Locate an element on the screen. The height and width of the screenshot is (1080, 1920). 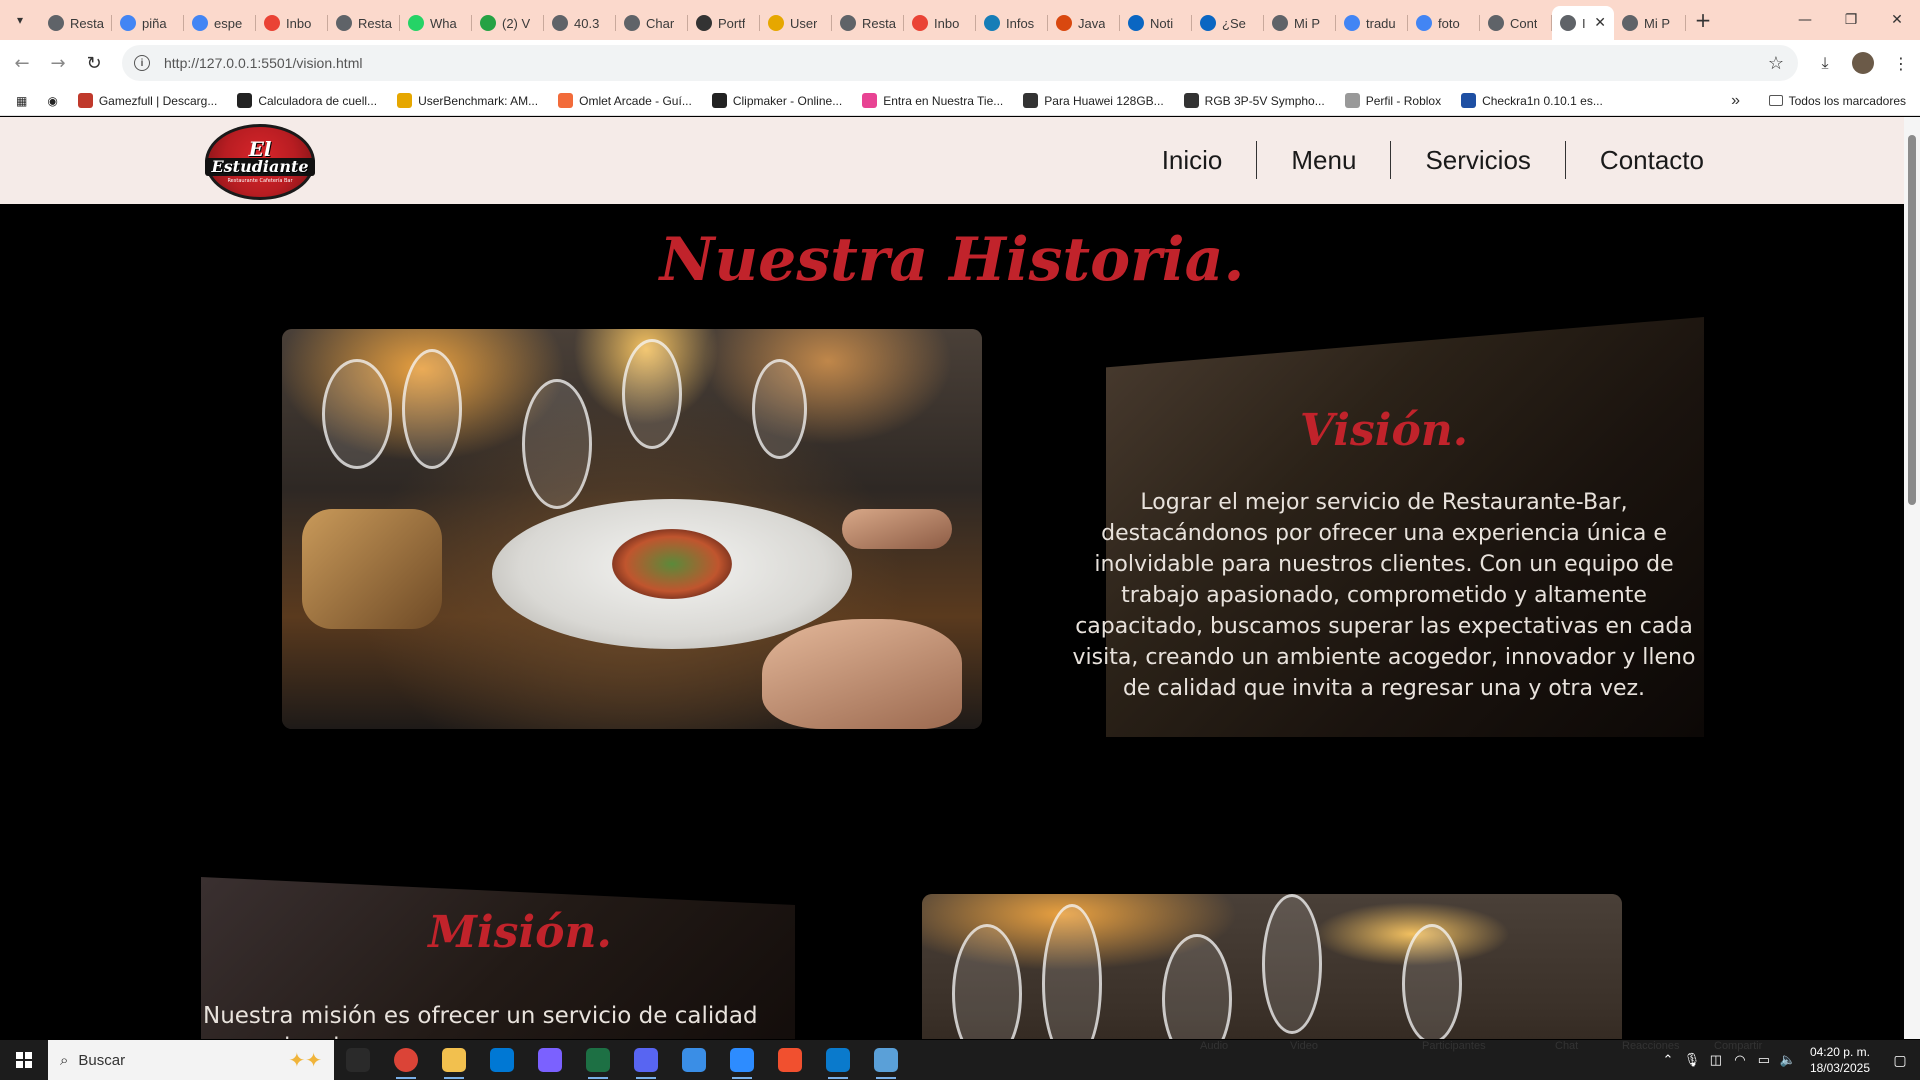
new-tab-button: + is located at coordinates (1703, 20).